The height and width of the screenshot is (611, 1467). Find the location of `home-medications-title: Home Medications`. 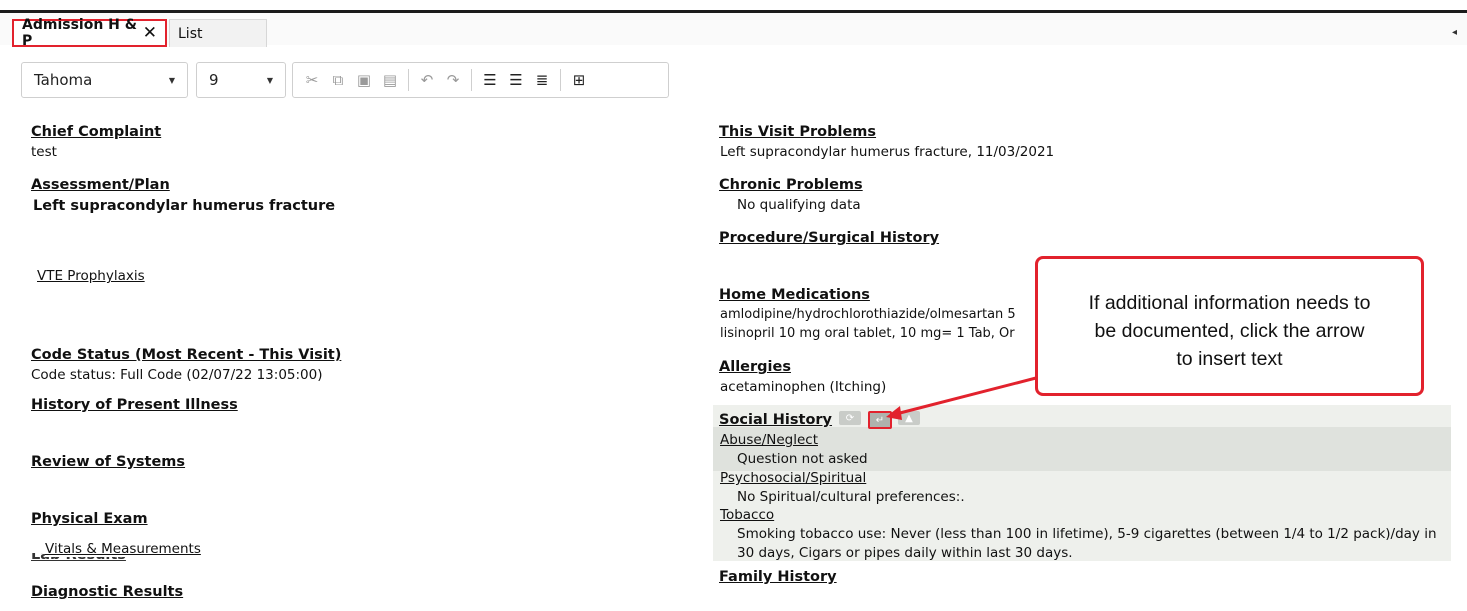

home-medications-title: Home Medications is located at coordinates (794, 295).